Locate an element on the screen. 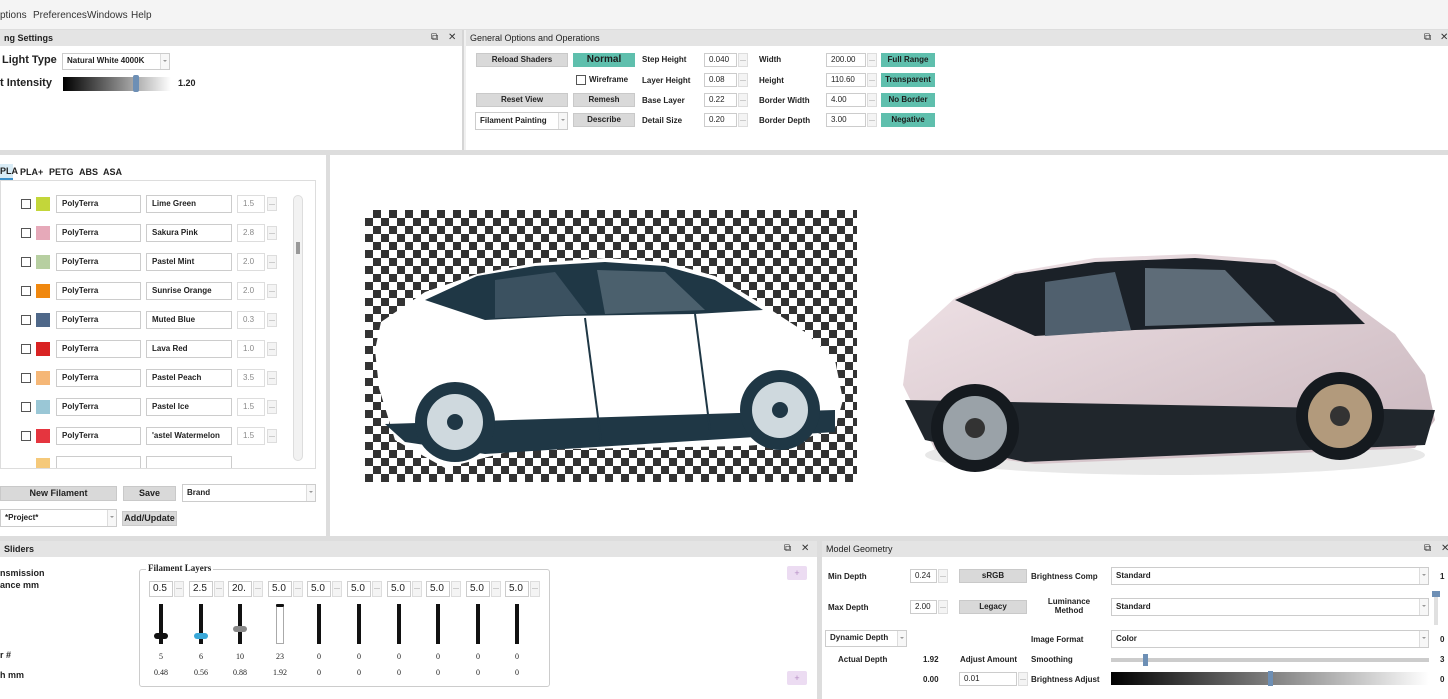 The image size is (1448, 699). adjust-amount-input: 0.01 is located at coordinates (988, 679).